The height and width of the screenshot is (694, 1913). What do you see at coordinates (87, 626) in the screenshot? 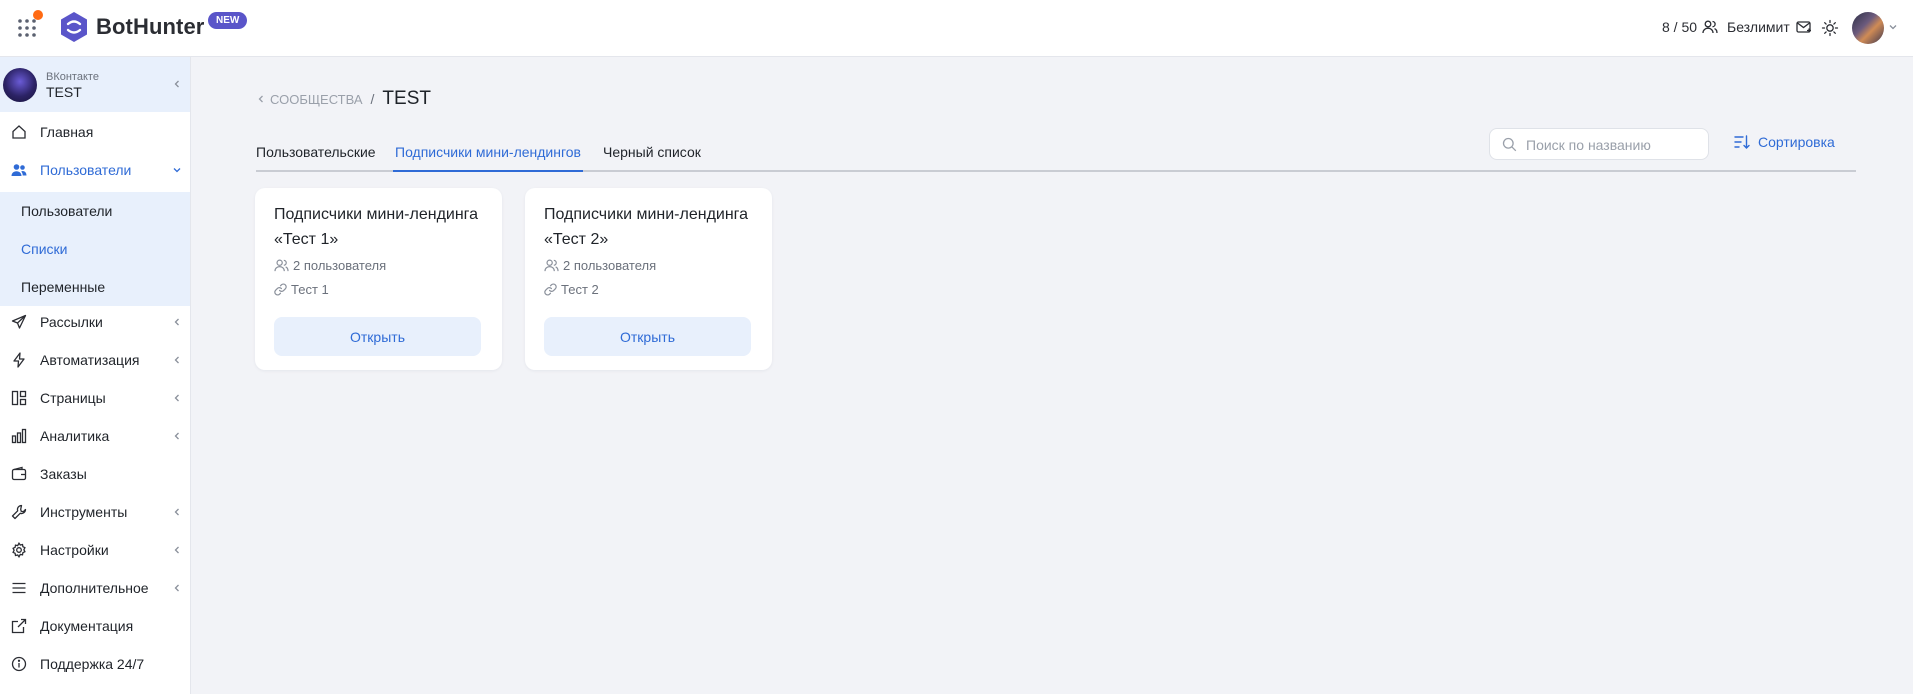
I see `sidebar-item-label: Документация` at bounding box center [87, 626].